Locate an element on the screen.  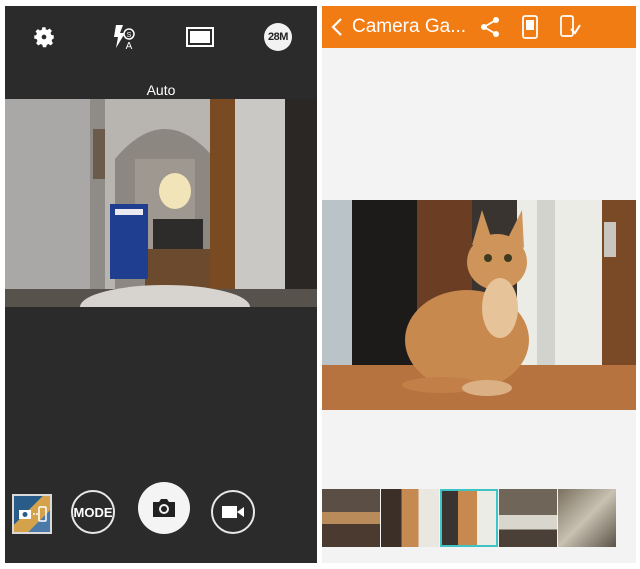
mode-button: MODE is located at coordinates (93, 512).